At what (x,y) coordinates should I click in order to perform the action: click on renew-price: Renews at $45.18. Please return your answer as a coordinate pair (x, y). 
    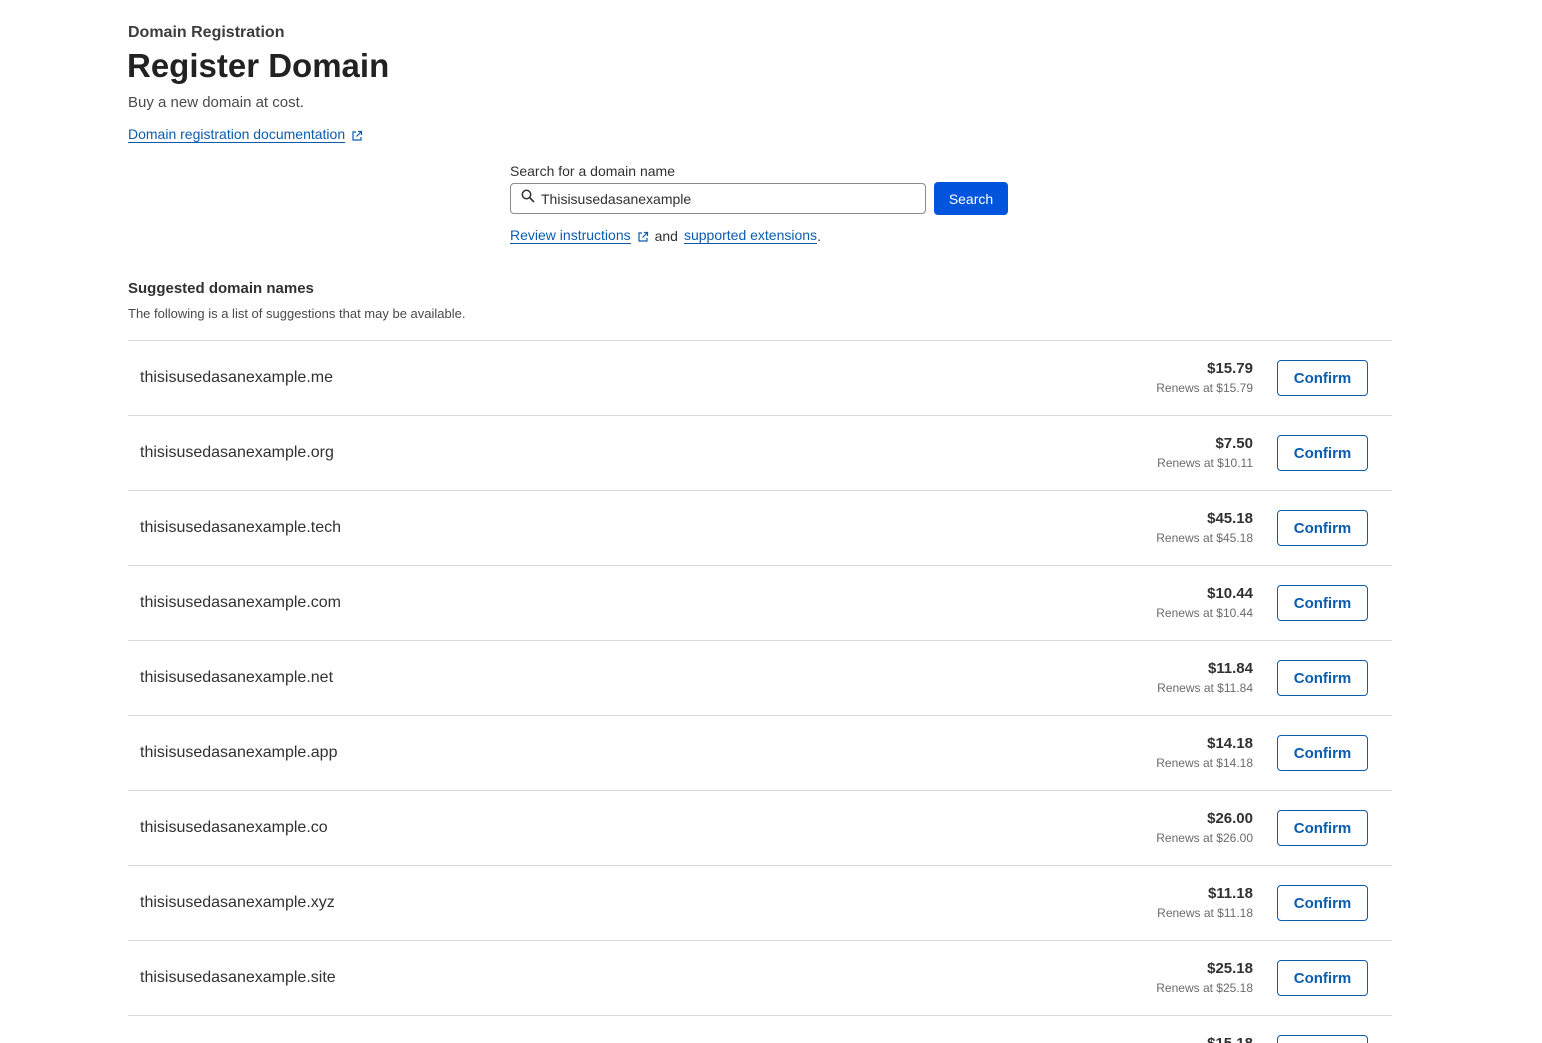
    Looking at the image, I should click on (1204, 538).